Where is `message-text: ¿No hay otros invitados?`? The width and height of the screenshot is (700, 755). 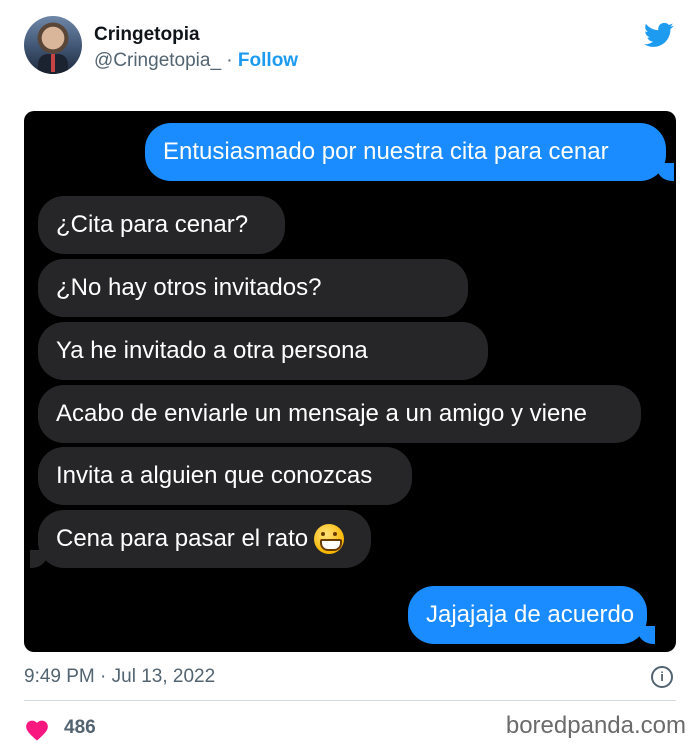 message-text: ¿No hay otros invitados? is located at coordinates (189, 287).